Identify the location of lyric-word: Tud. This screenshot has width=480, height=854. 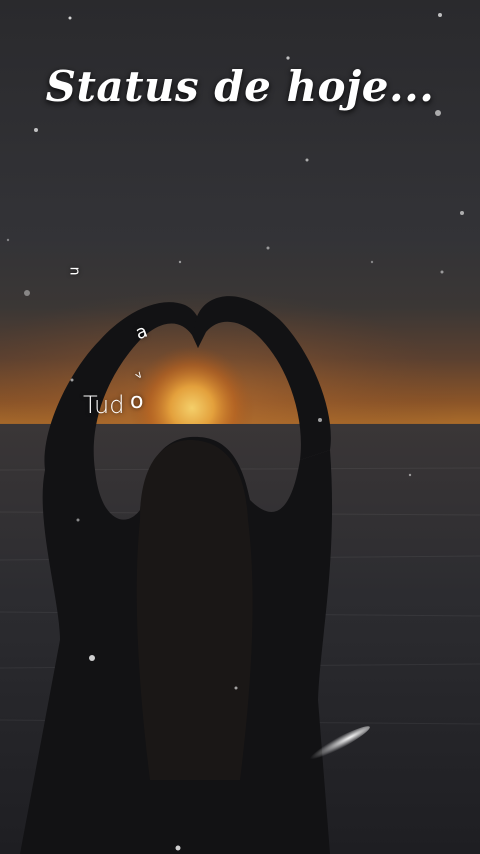
(104, 405).